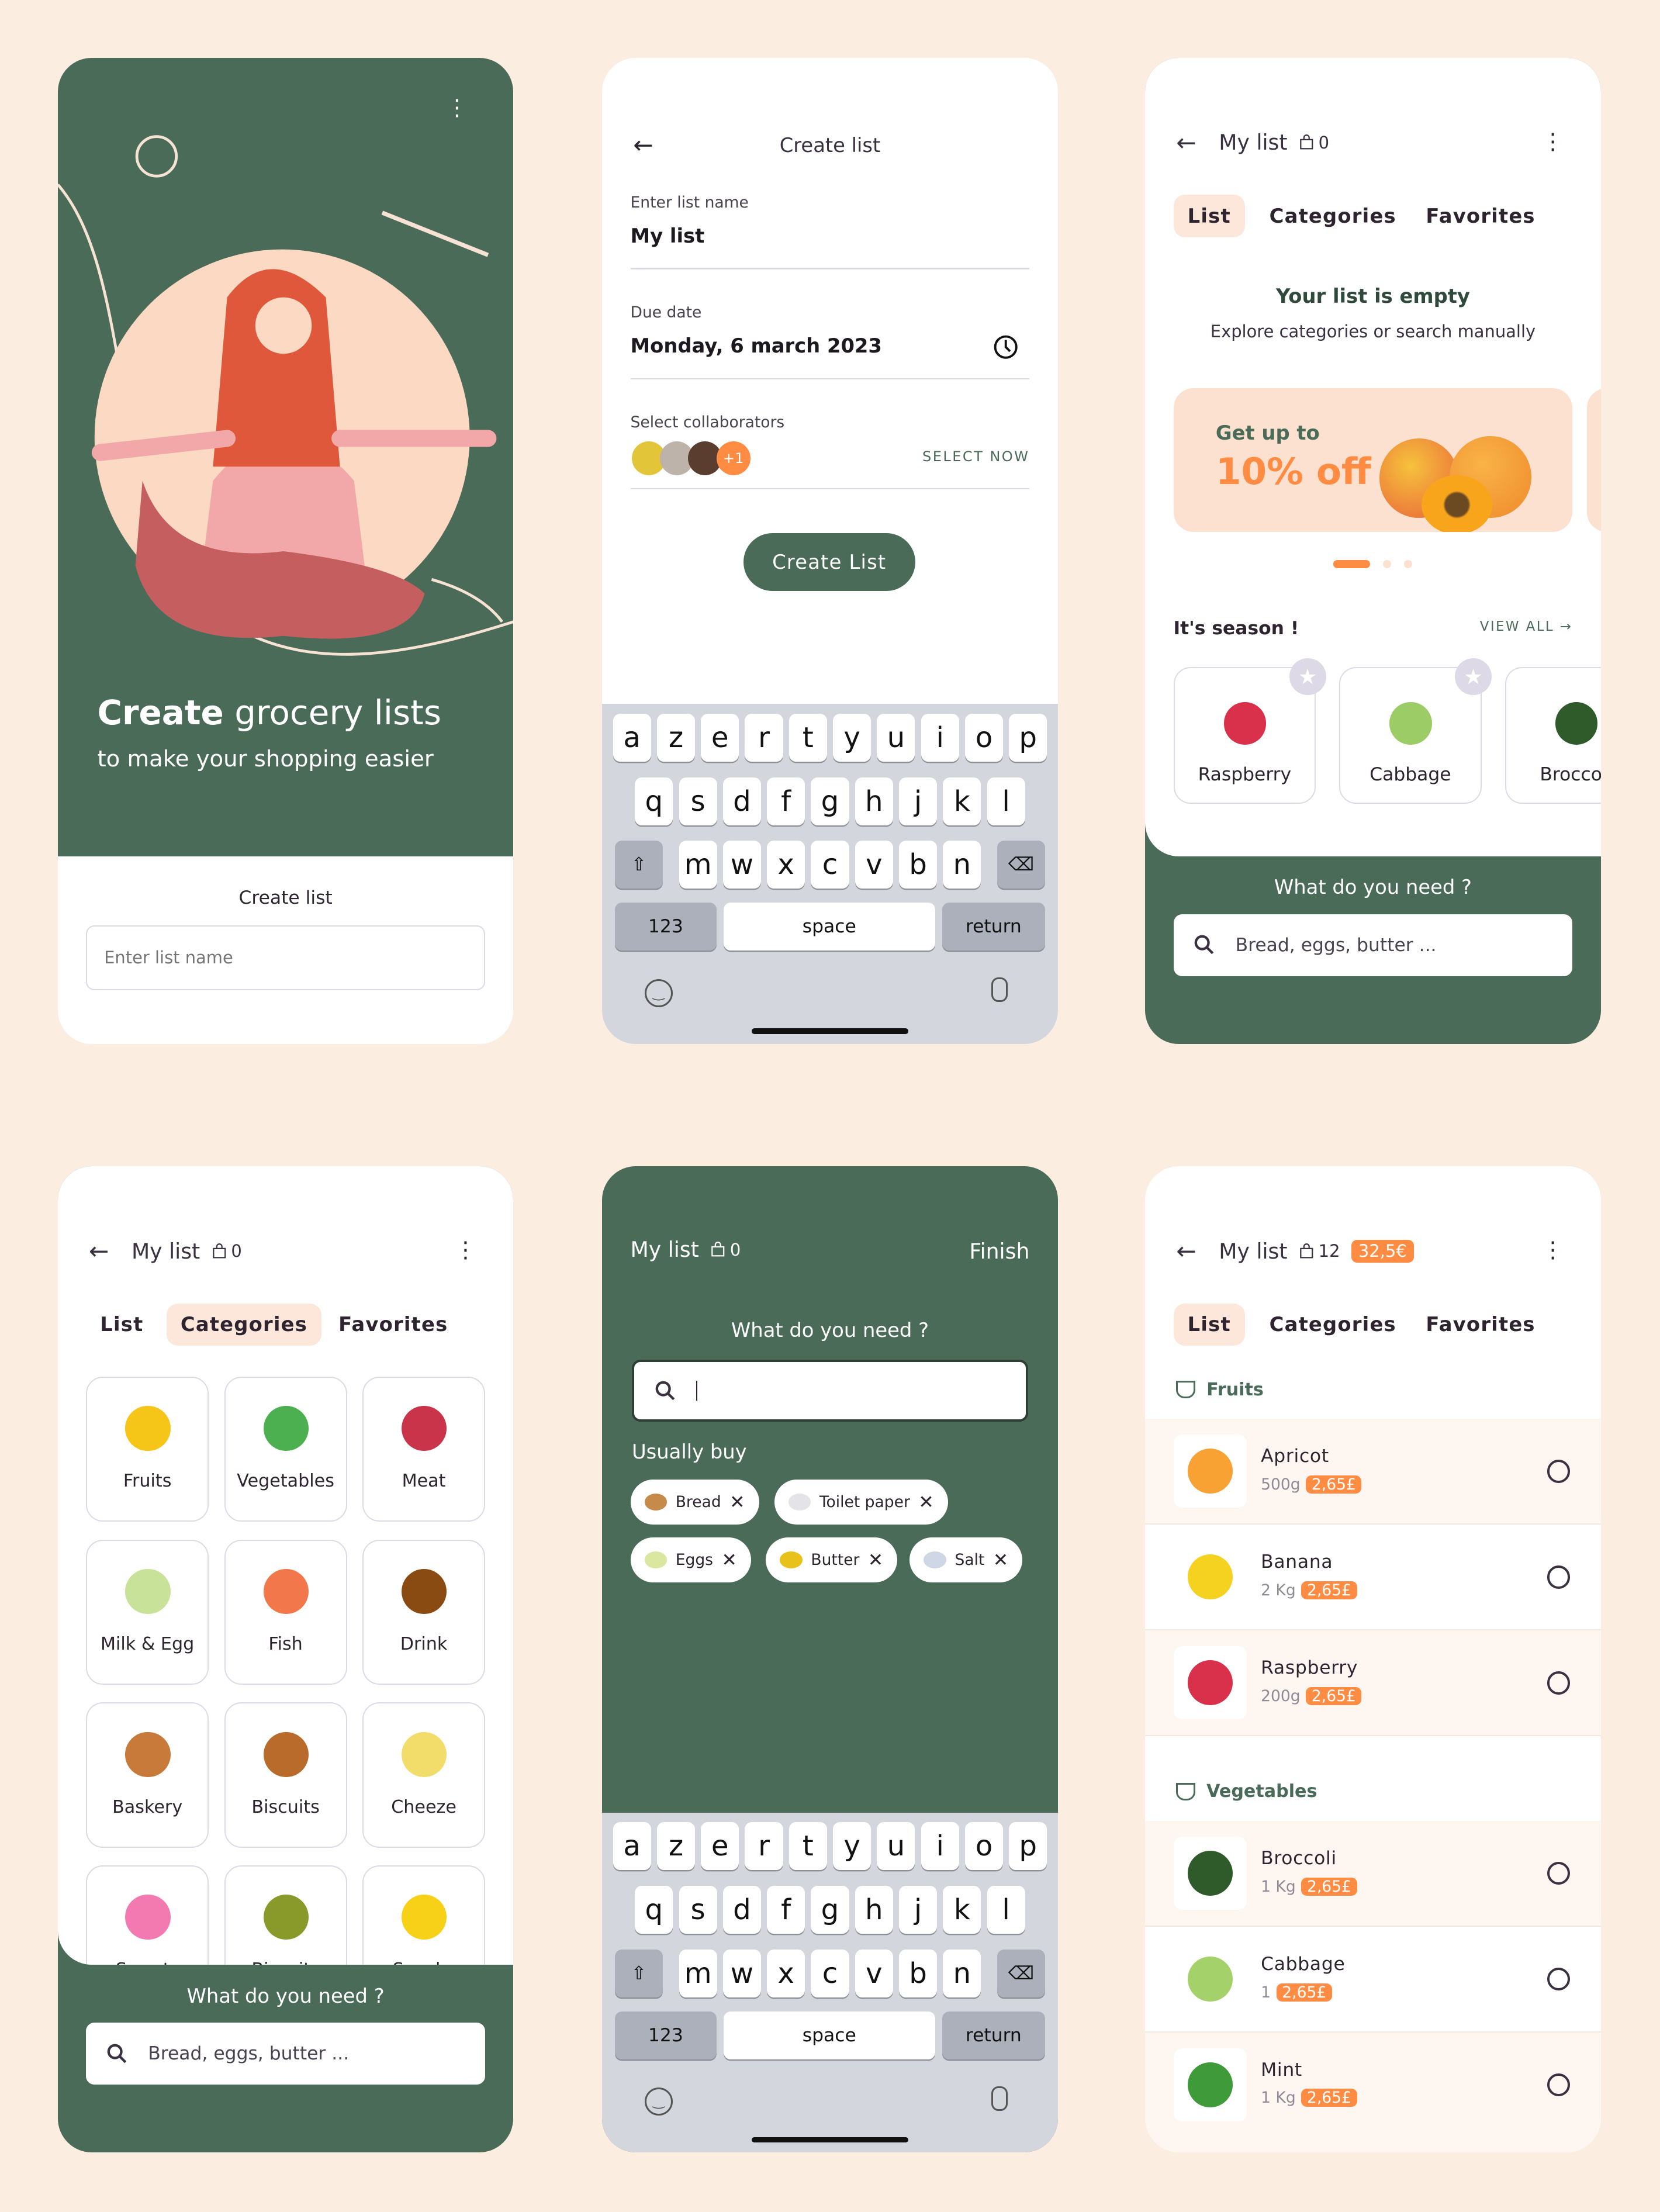 The height and width of the screenshot is (2212, 1660). What do you see at coordinates (666, 927) in the screenshot?
I see `numbers-key: 123` at bounding box center [666, 927].